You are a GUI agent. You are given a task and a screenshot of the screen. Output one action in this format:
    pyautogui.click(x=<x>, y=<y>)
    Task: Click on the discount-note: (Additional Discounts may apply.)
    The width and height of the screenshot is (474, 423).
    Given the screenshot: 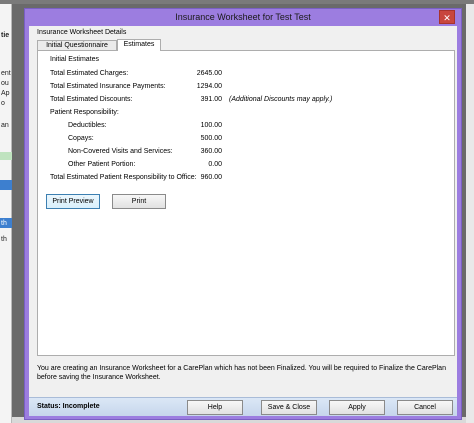 What is the action you would take?
    pyautogui.click(x=281, y=99)
    